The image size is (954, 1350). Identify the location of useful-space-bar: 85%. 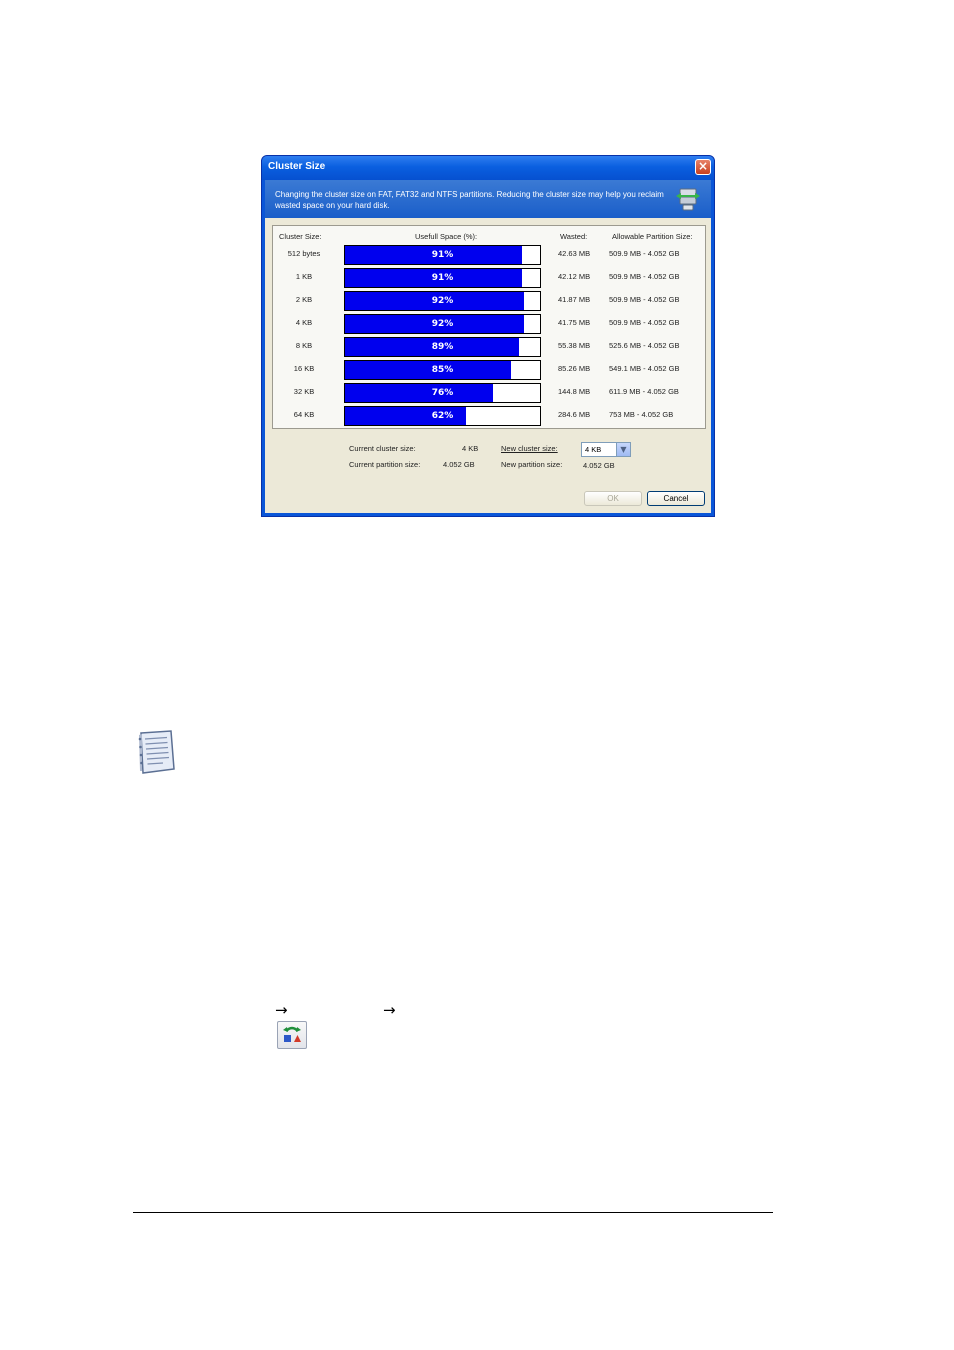
(442, 370).